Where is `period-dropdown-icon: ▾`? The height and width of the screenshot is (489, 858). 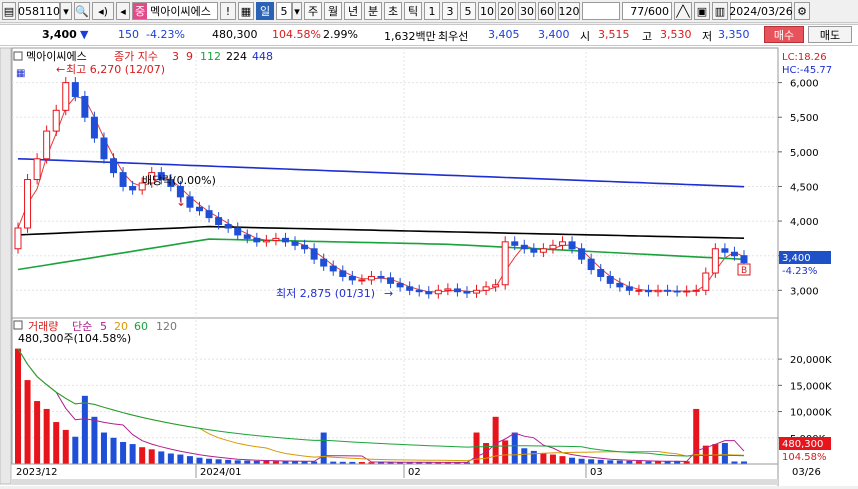 period-dropdown-icon: ▾ is located at coordinates (297, 11).